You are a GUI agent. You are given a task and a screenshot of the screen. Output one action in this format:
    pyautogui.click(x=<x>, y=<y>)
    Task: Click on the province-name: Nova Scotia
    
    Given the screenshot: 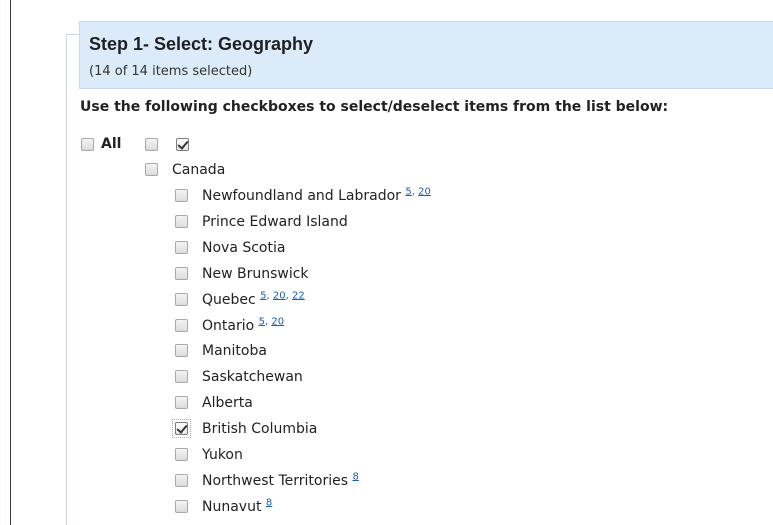 What is the action you would take?
    pyautogui.click(x=244, y=247)
    